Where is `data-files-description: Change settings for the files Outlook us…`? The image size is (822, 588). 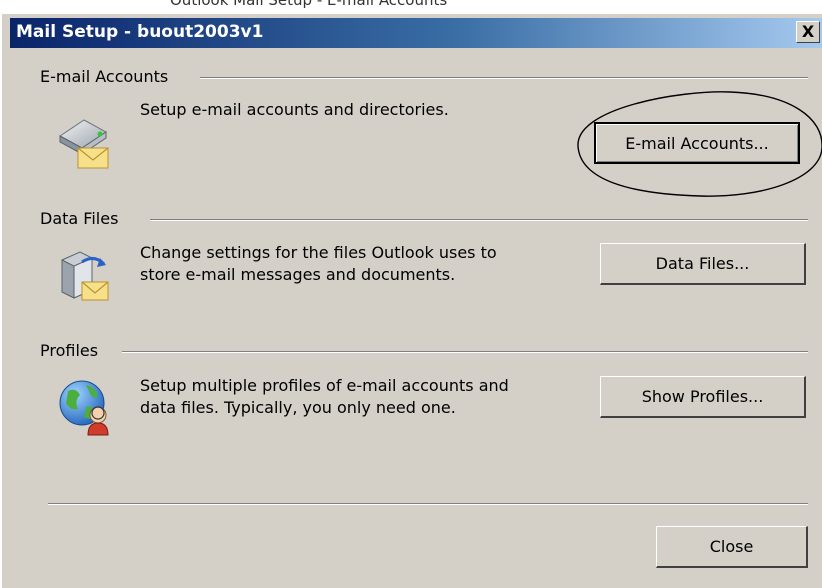
data-files-description: Change settings for the files Outlook us… is located at coordinates (318, 263).